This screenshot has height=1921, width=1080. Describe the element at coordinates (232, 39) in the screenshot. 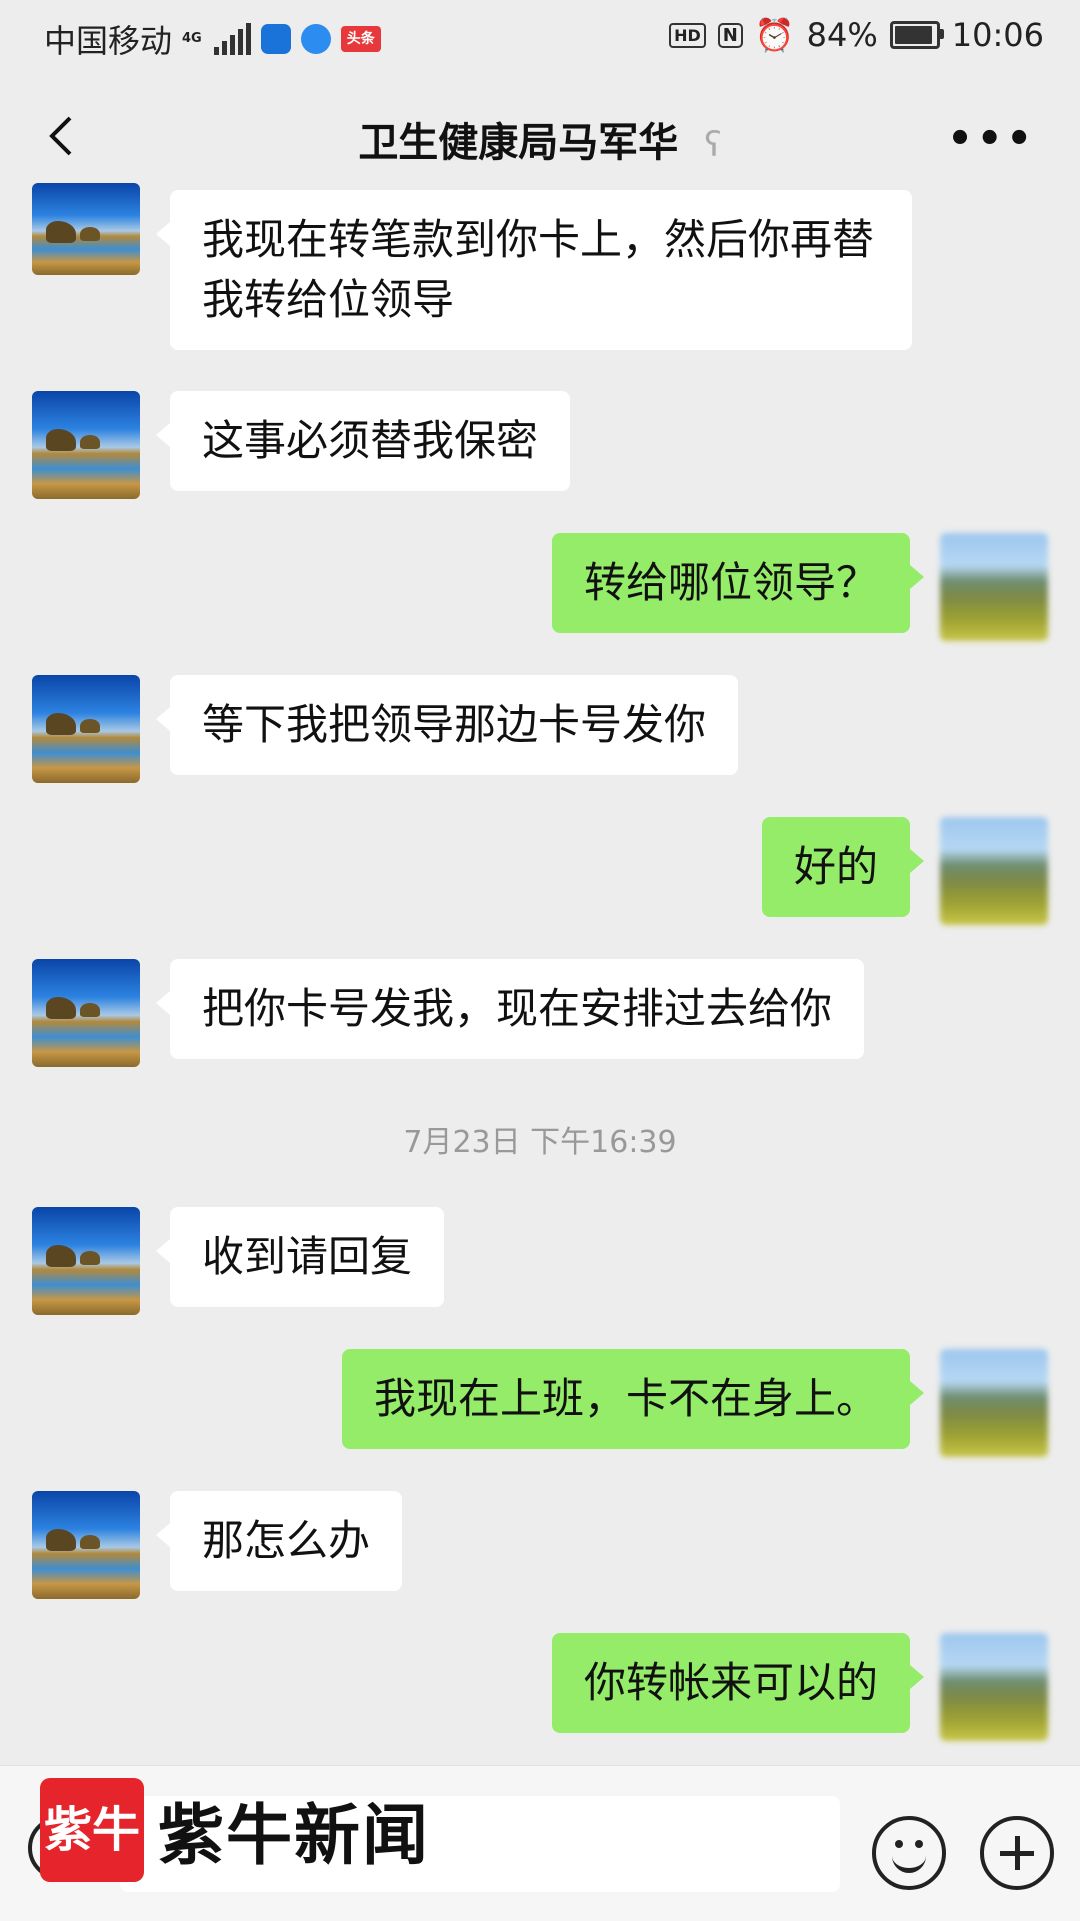

I see `signal-icon` at that location.